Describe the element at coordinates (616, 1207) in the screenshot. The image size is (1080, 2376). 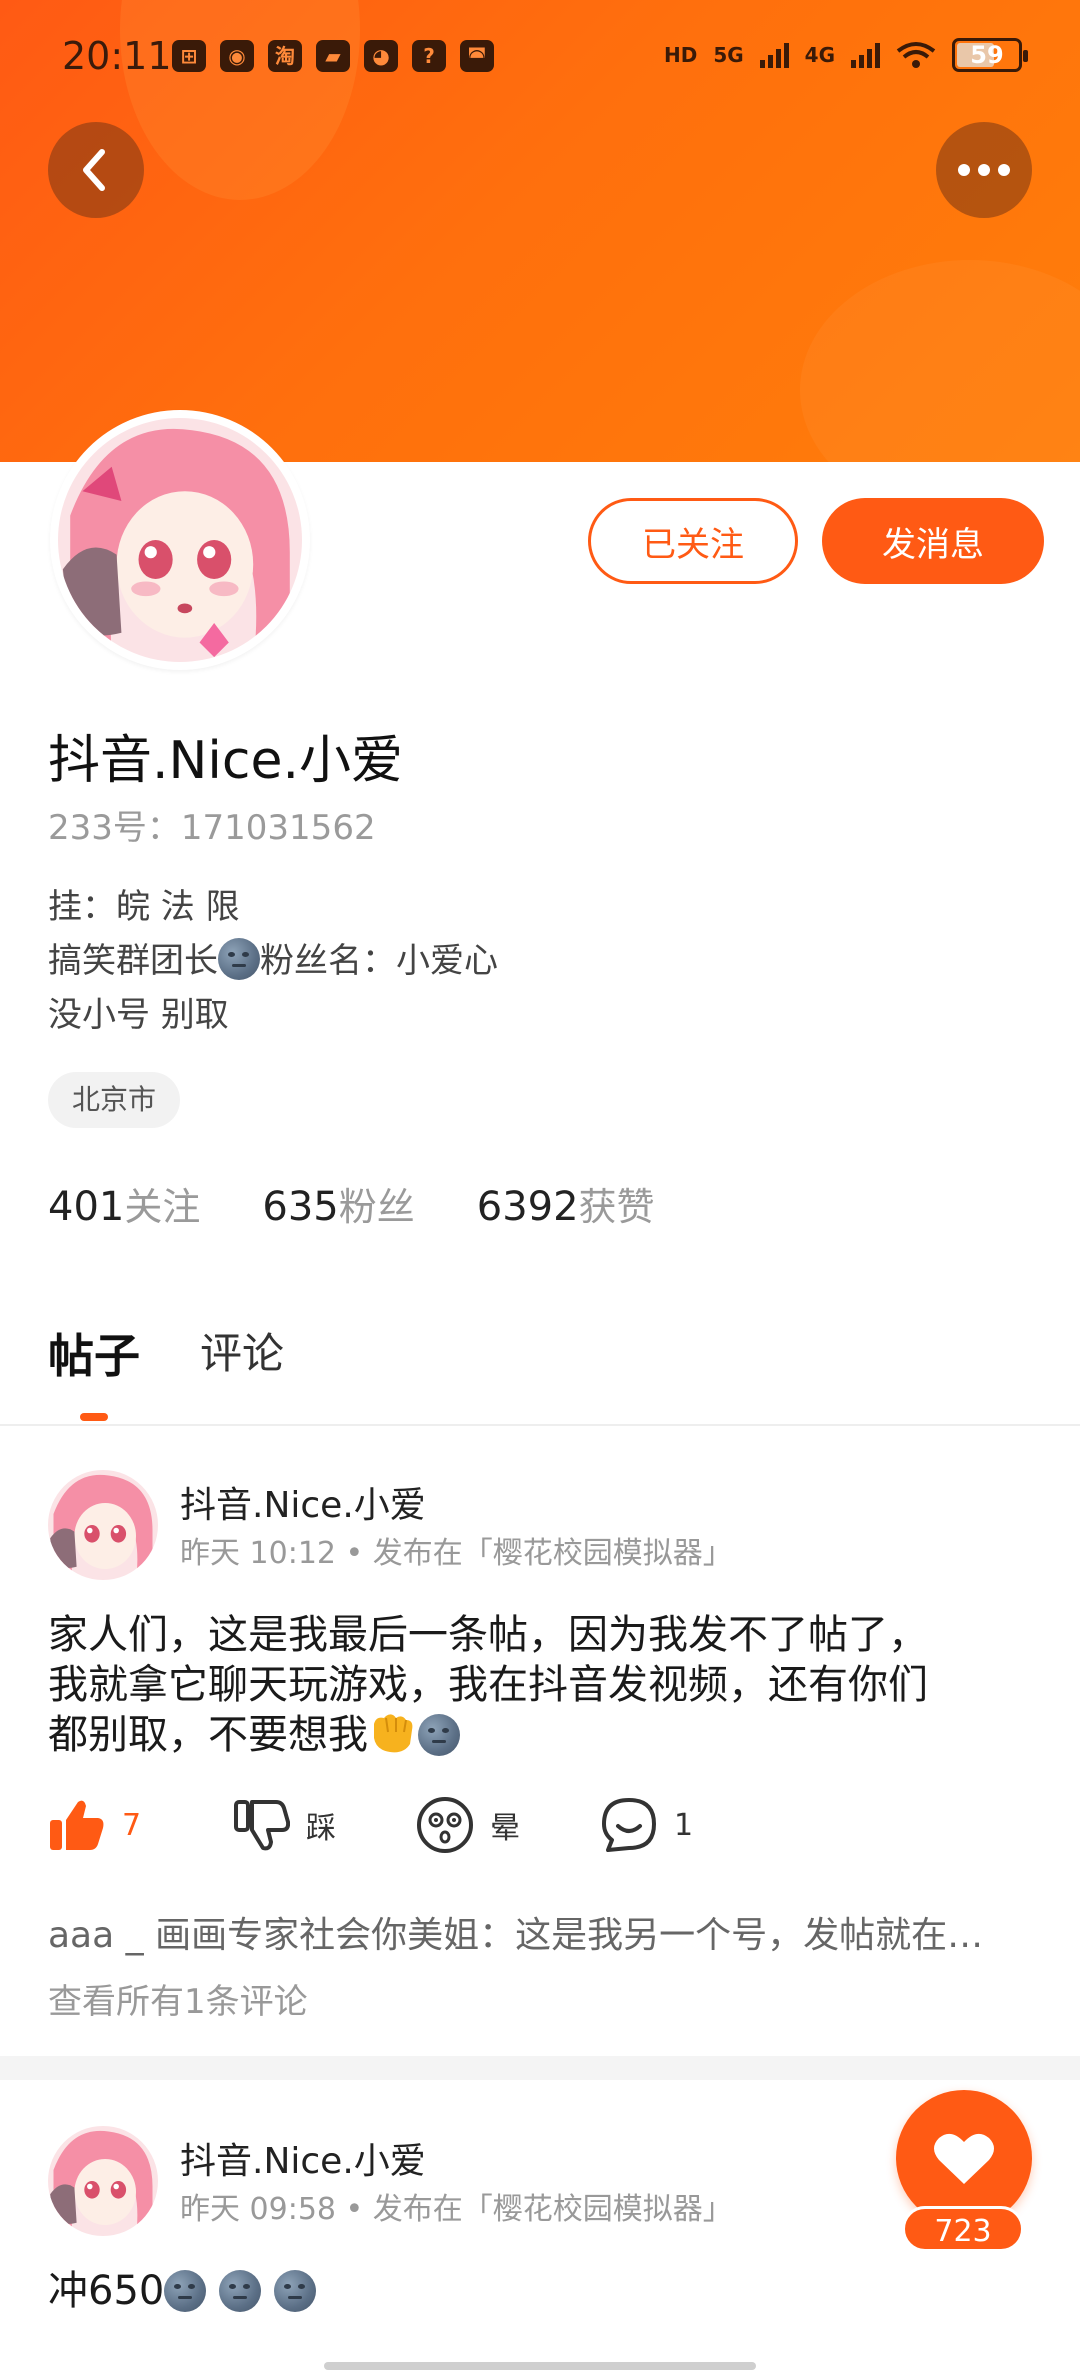
I see `likes-label: 获赞` at that location.